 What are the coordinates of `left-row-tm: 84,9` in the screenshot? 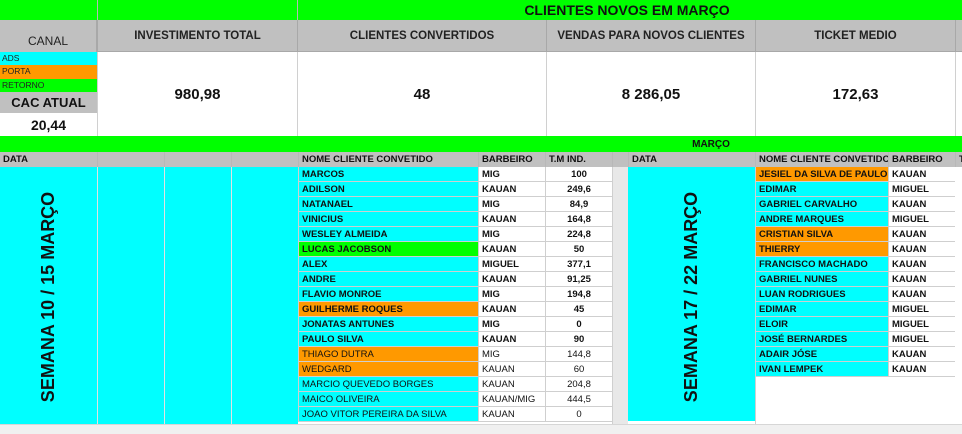 It's located at (578, 204).